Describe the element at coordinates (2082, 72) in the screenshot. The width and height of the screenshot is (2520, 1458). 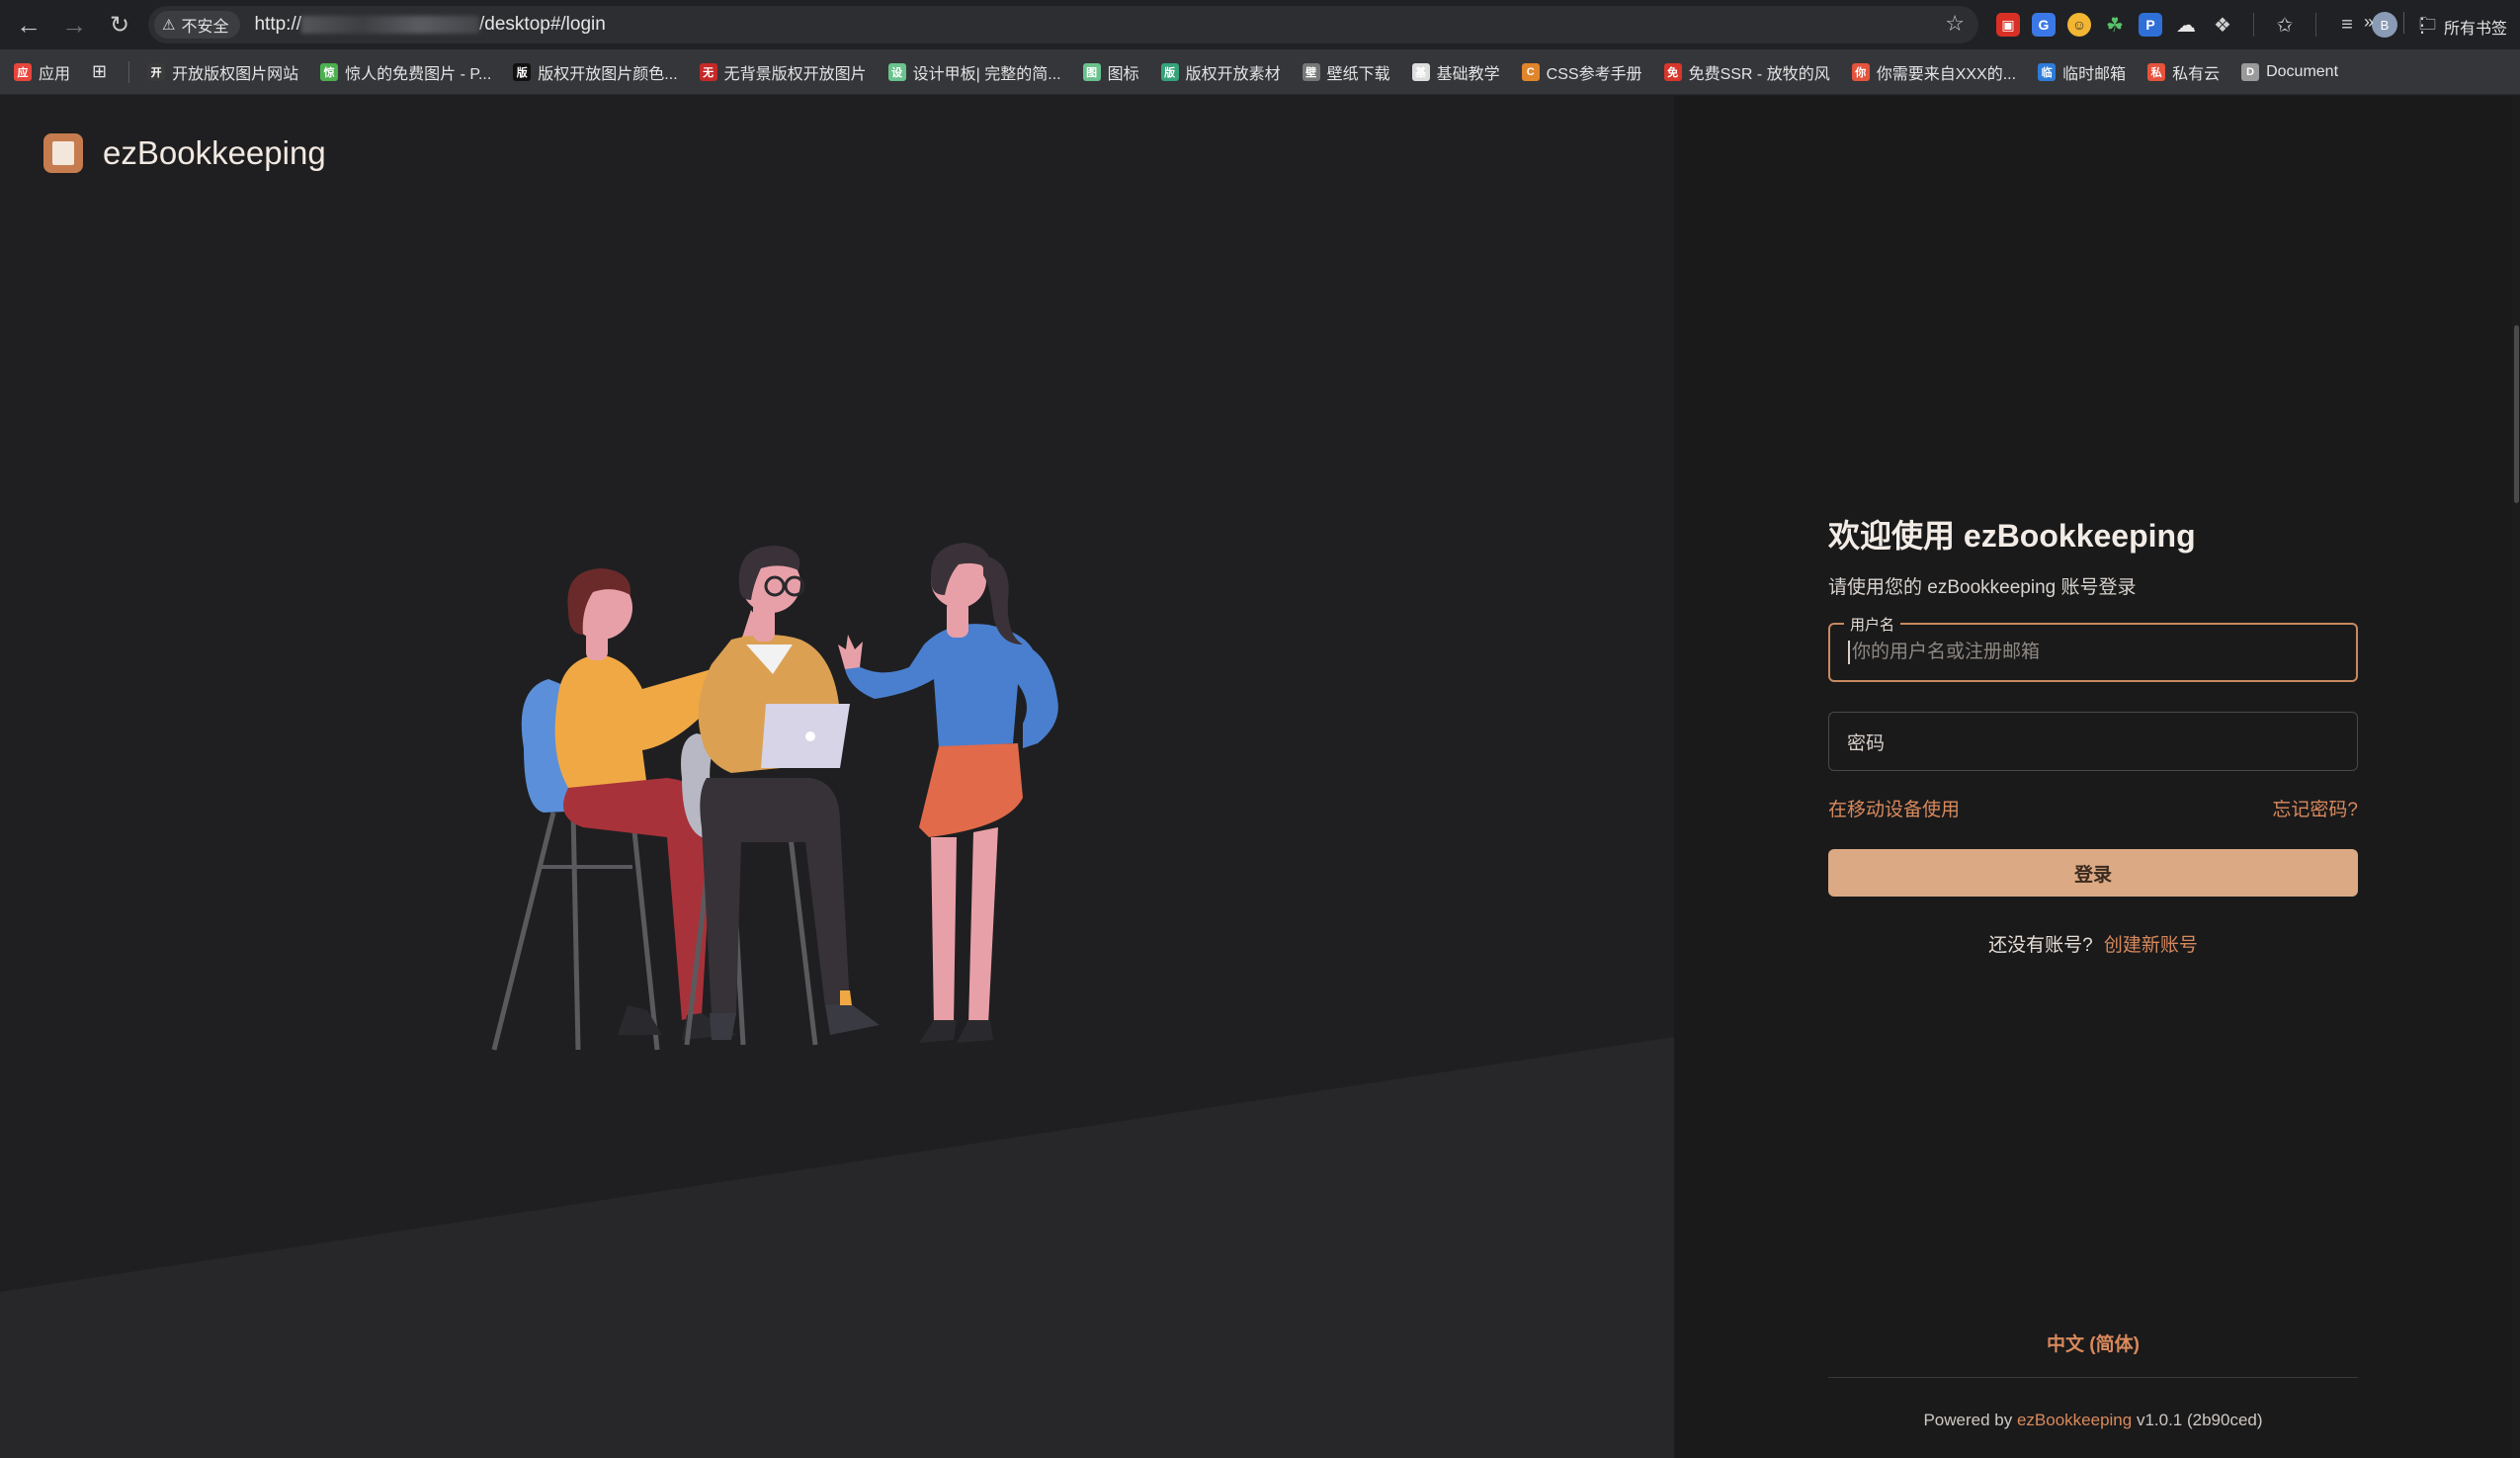
I see `bookmark-item: 临临时邮箱` at that location.